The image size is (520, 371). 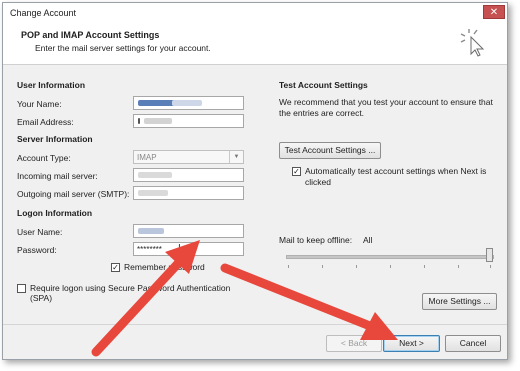 What do you see at coordinates (21, 288) in the screenshot?
I see `spa-checkbox` at bounding box center [21, 288].